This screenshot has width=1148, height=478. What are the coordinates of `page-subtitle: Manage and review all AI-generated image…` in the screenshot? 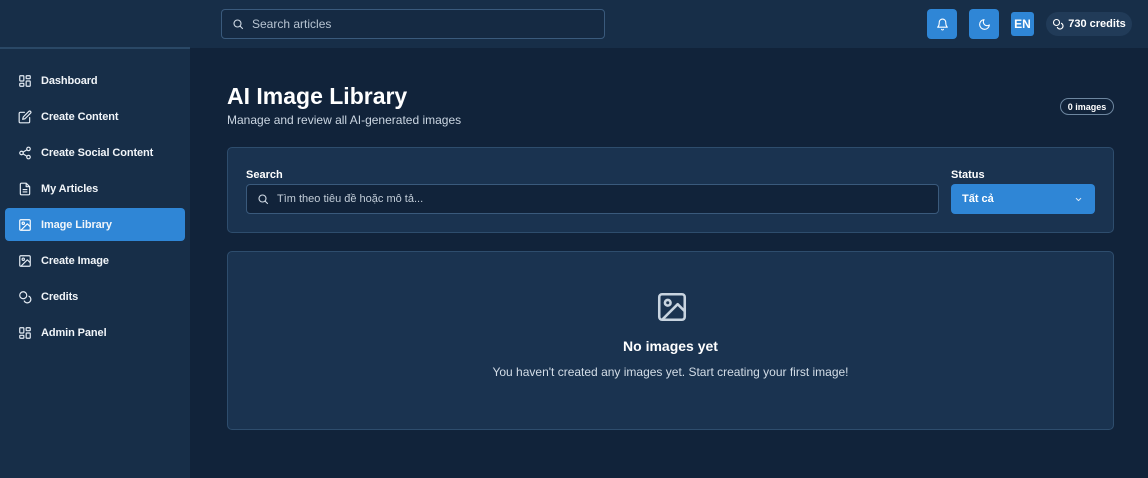 It's located at (344, 120).